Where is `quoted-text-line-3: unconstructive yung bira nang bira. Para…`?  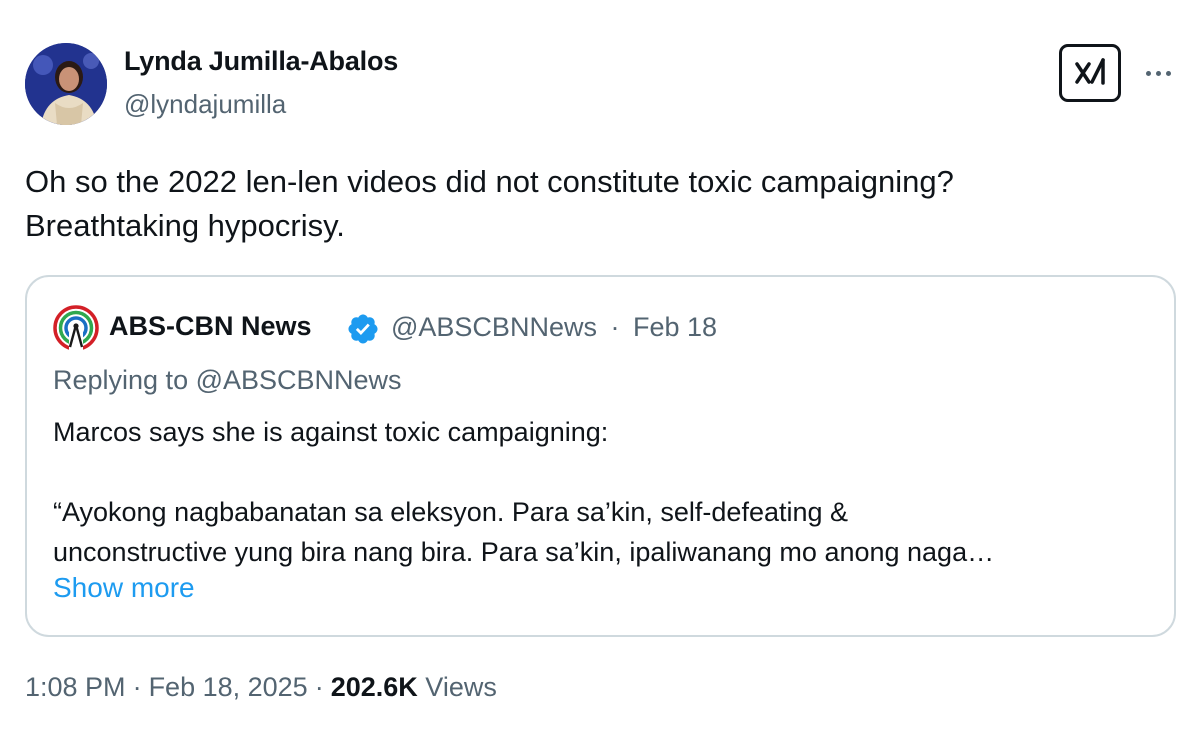
quoted-text-line-3: unconstructive yung bira nang bira. Para… is located at coordinates (524, 552).